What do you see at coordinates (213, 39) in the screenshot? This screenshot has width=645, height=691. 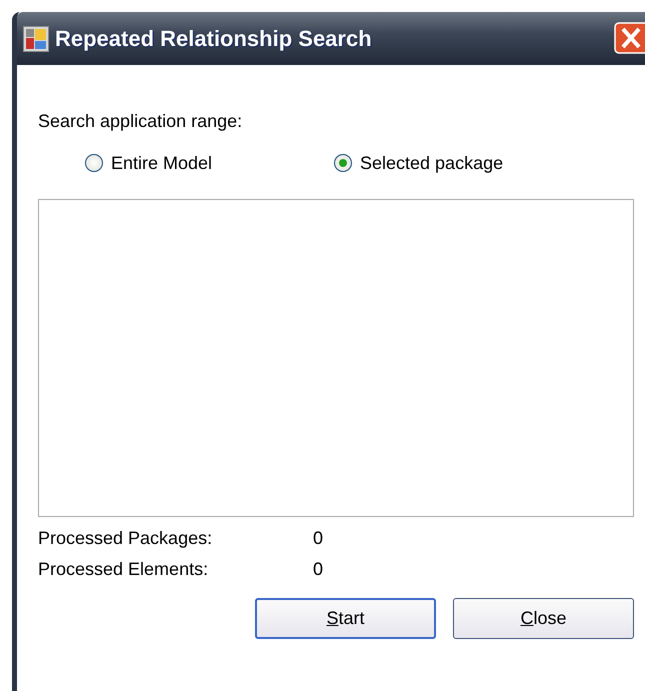 I see `window-title: Repeated Relationship Search` at bounding box center [213, 39].